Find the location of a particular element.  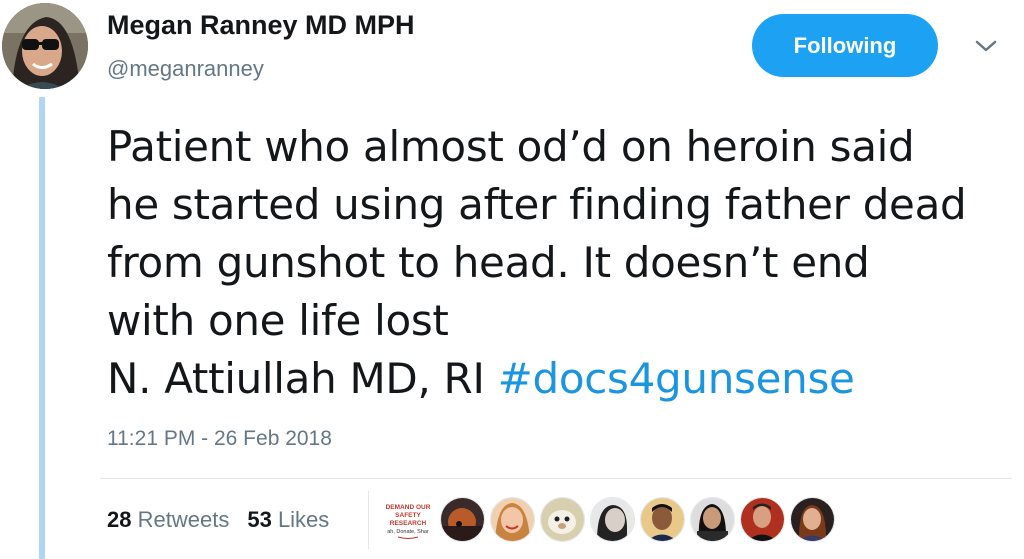

avatar is located at coordinates (45, 46).